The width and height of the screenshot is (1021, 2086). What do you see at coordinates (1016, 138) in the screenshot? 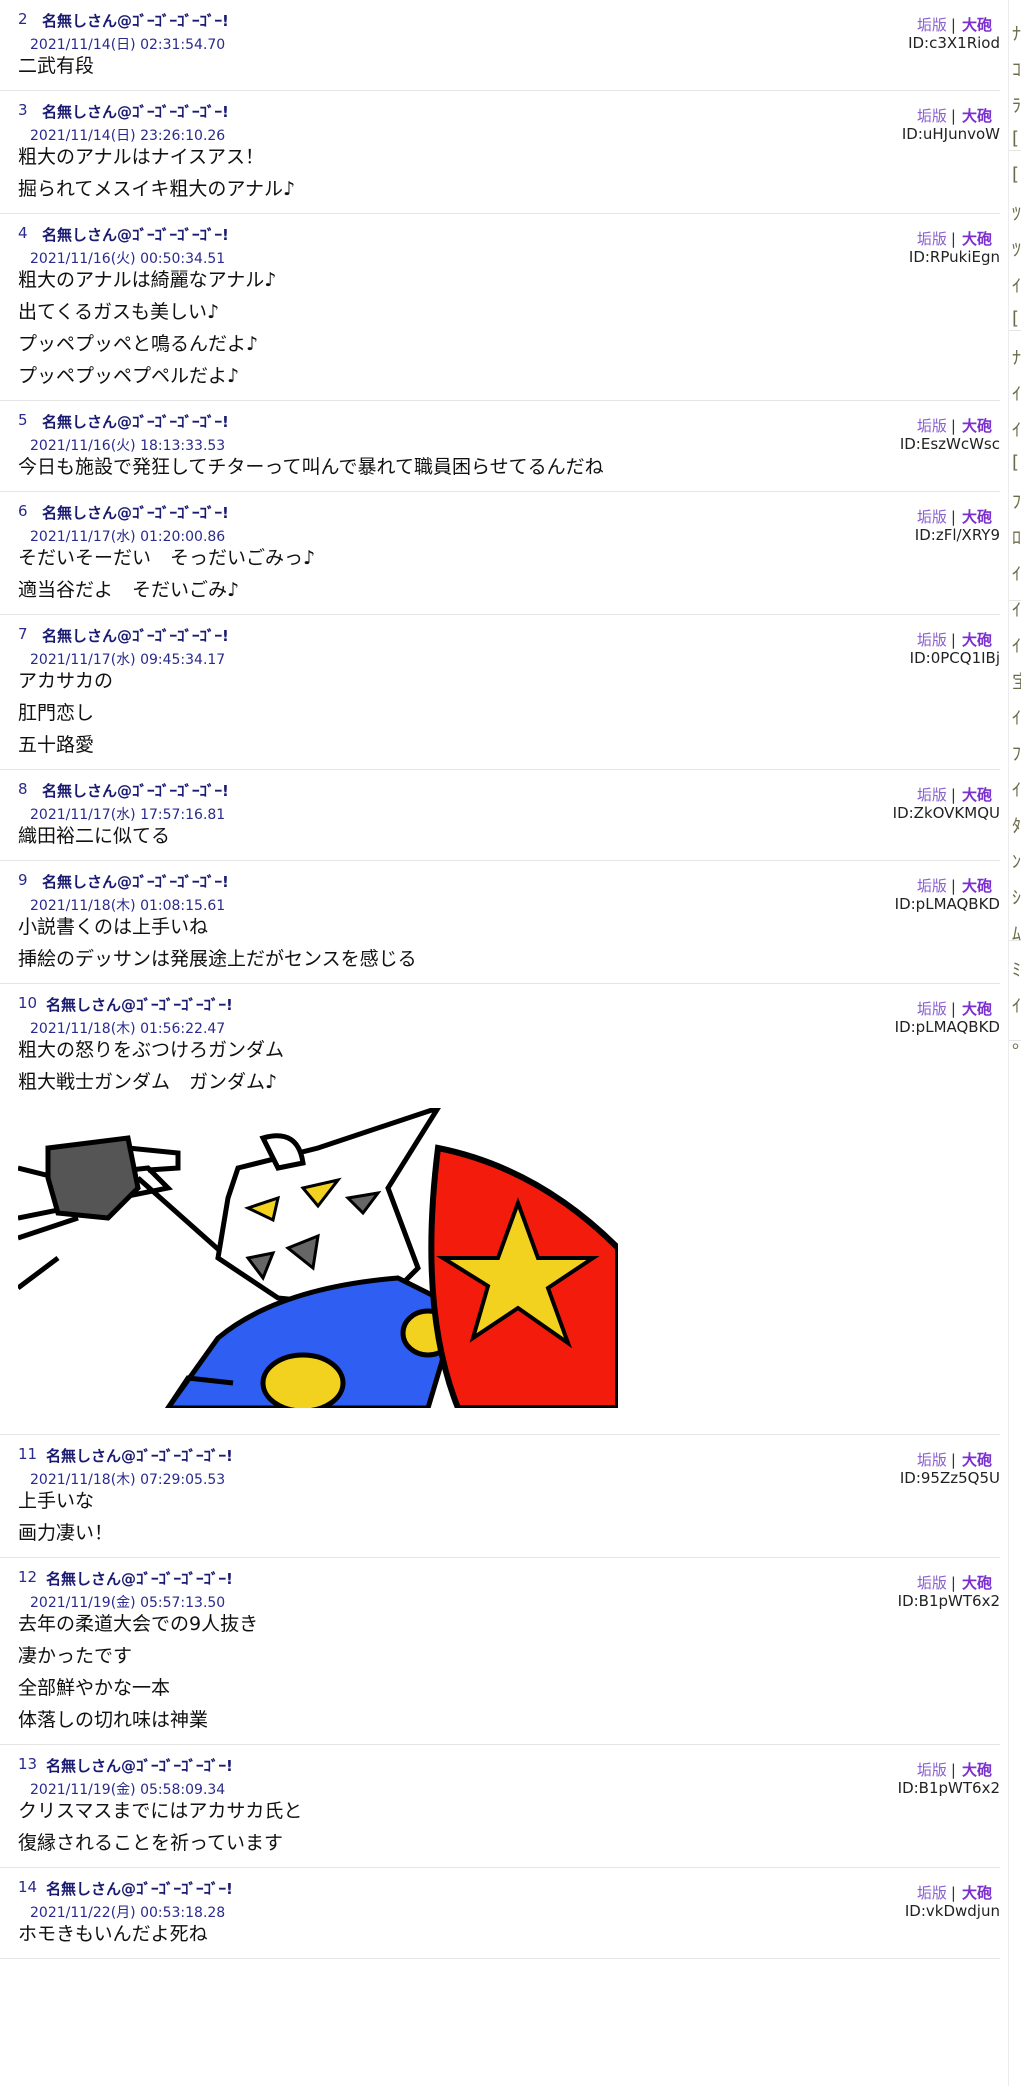
I see `sidebar-glyph: [` at bounding box center [1016, 138].